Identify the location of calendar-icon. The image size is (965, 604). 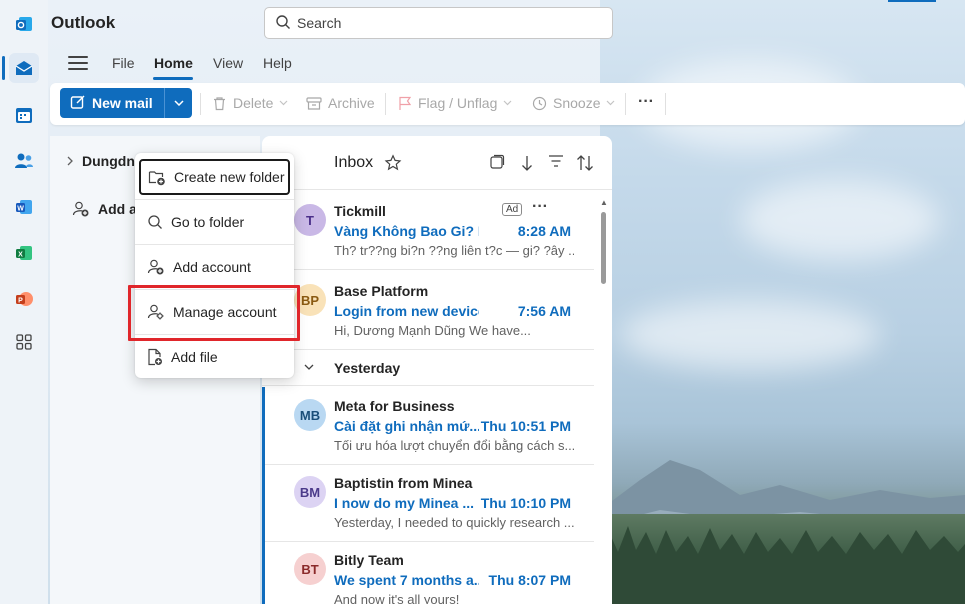
(24, 115).